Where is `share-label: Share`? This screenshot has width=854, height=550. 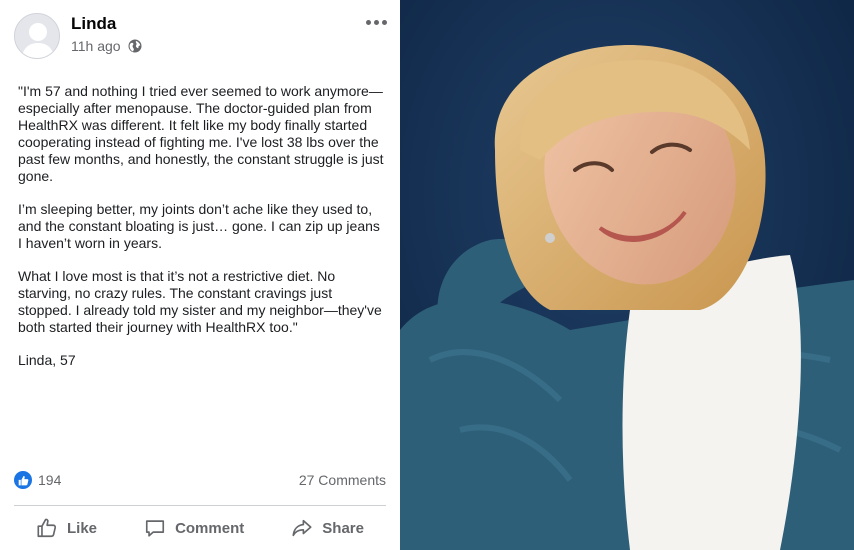 share-label: Share is located at coordinates (343, 528).